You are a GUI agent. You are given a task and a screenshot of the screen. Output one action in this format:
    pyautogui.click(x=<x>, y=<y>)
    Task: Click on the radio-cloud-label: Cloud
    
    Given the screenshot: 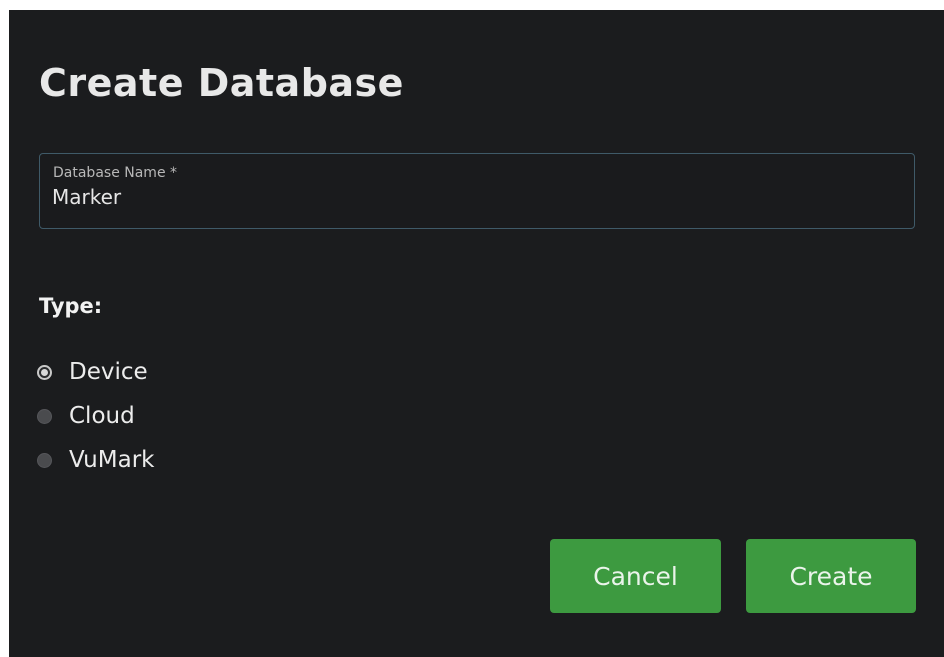 What is the action you would take?
    pyautogui.click(x=102, y=416)
    